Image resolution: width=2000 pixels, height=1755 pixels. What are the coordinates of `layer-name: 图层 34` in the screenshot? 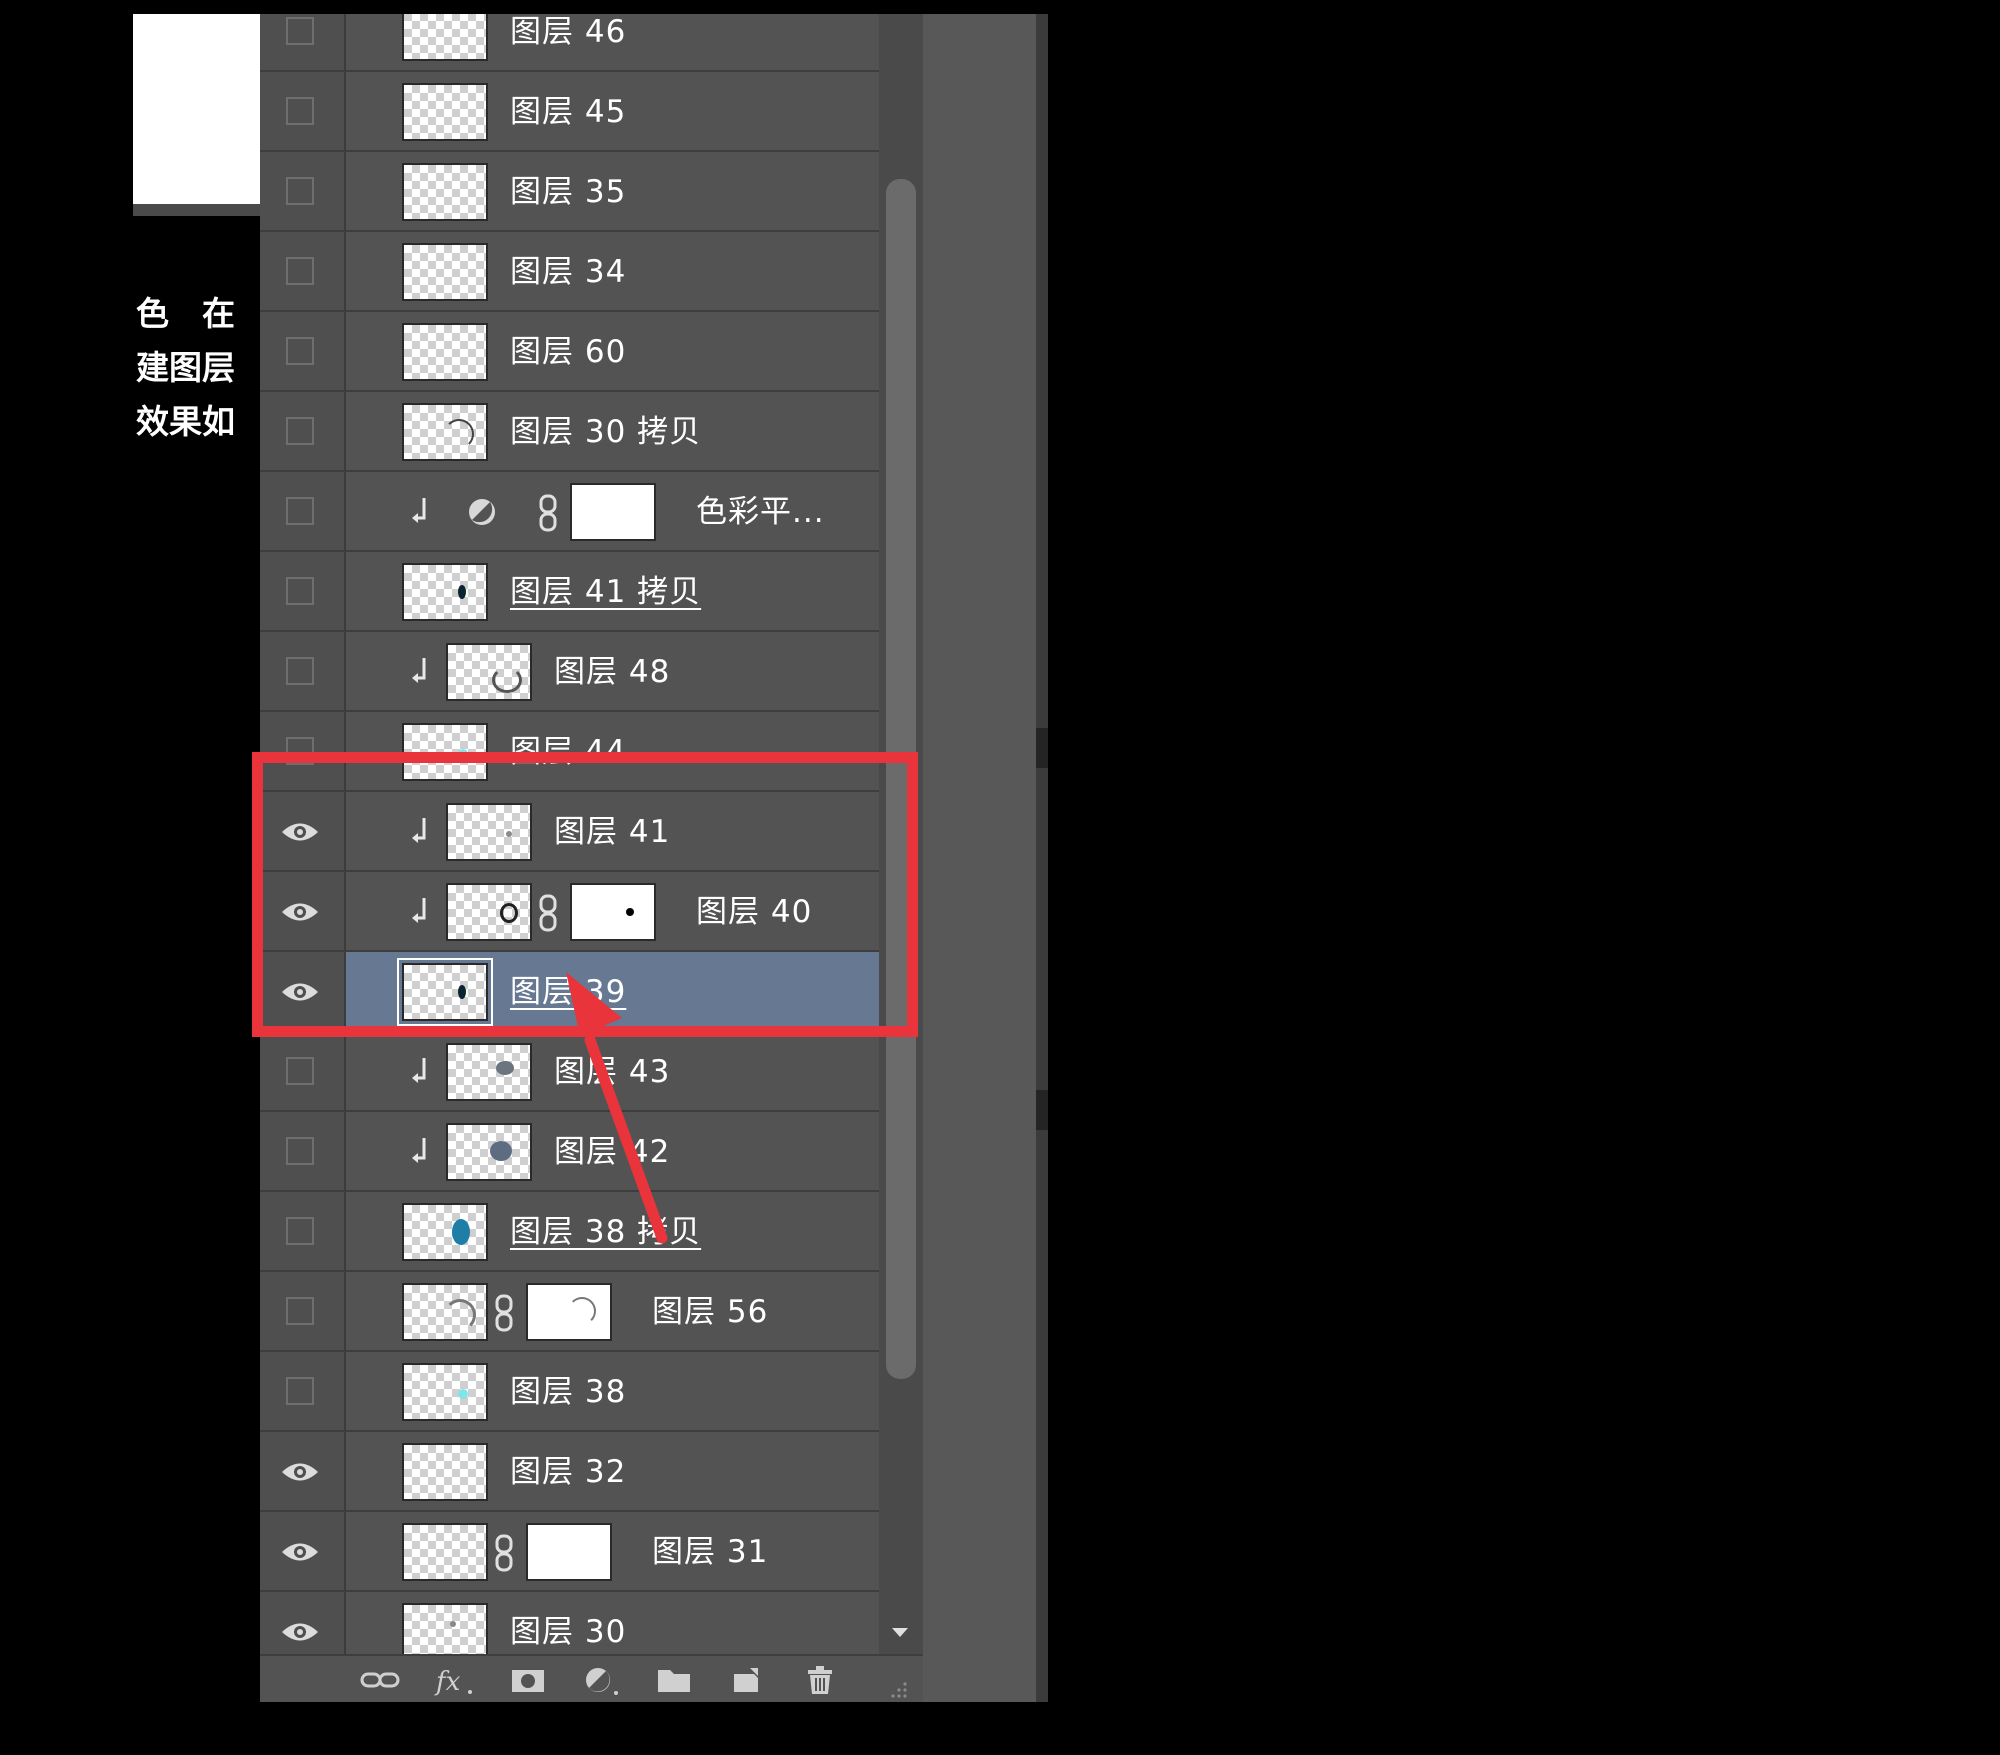 It's located at (568, 272).